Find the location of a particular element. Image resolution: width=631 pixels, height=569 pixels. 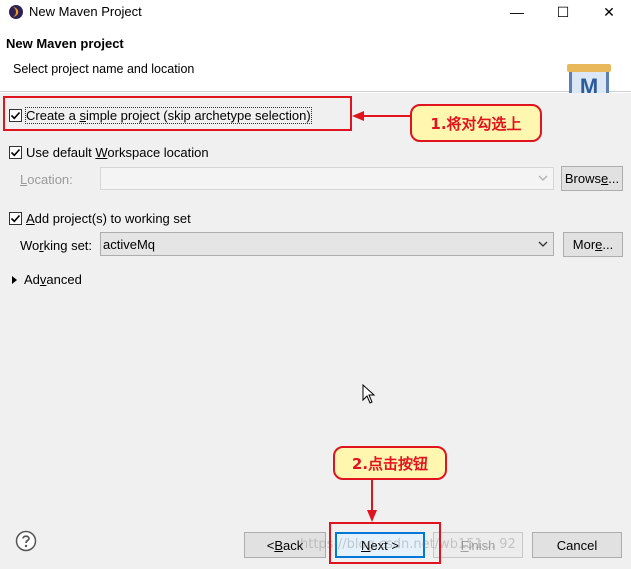

default-workspace-label: Use default Workspace location is located at coordinates (117, 152).